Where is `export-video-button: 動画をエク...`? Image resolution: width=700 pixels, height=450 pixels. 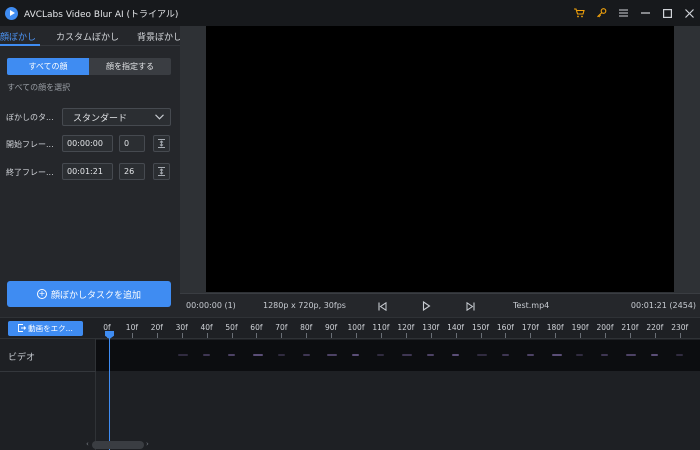
export-video-button: 動画をエク... is located at coordinates (45, 328).